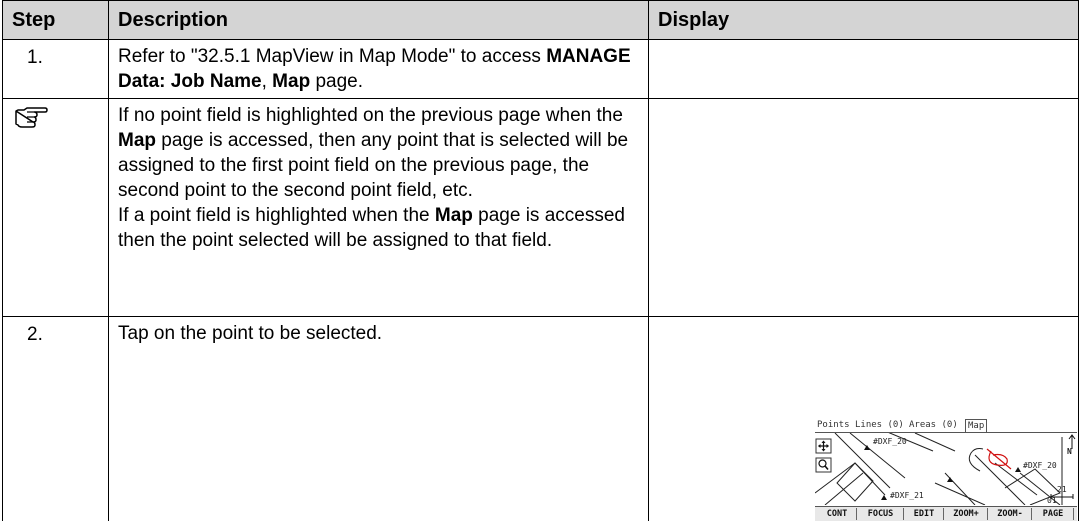 The image size is (1082, 521). I want to click on device-tab-bar: Points Lines (0) Areas (0) Map, so click(946, 426).